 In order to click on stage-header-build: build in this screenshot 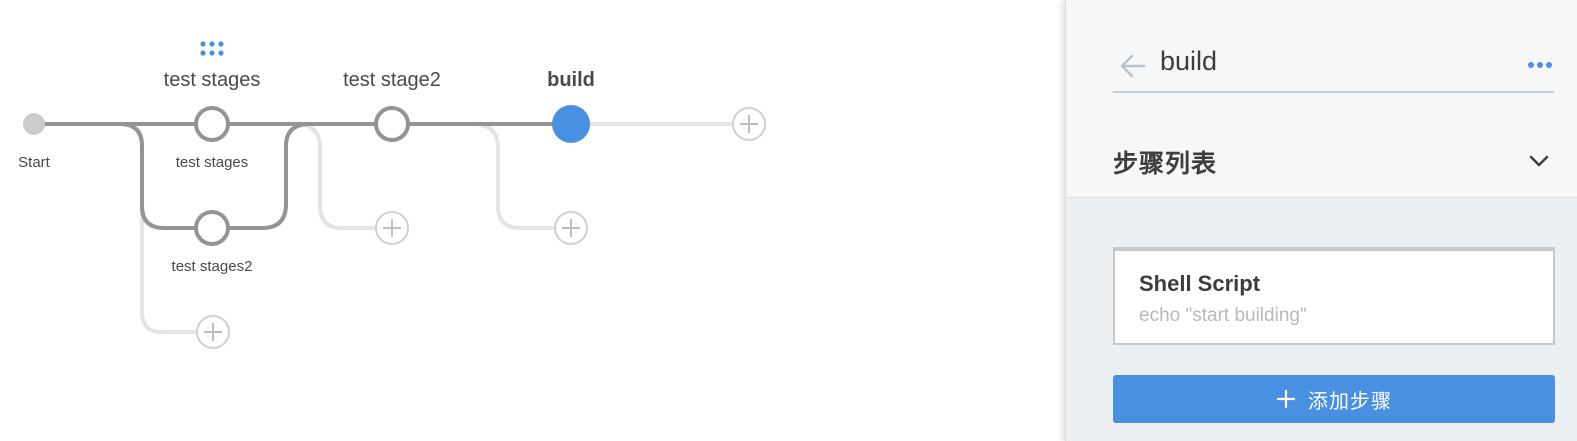, I will do `click(571, 80)`.